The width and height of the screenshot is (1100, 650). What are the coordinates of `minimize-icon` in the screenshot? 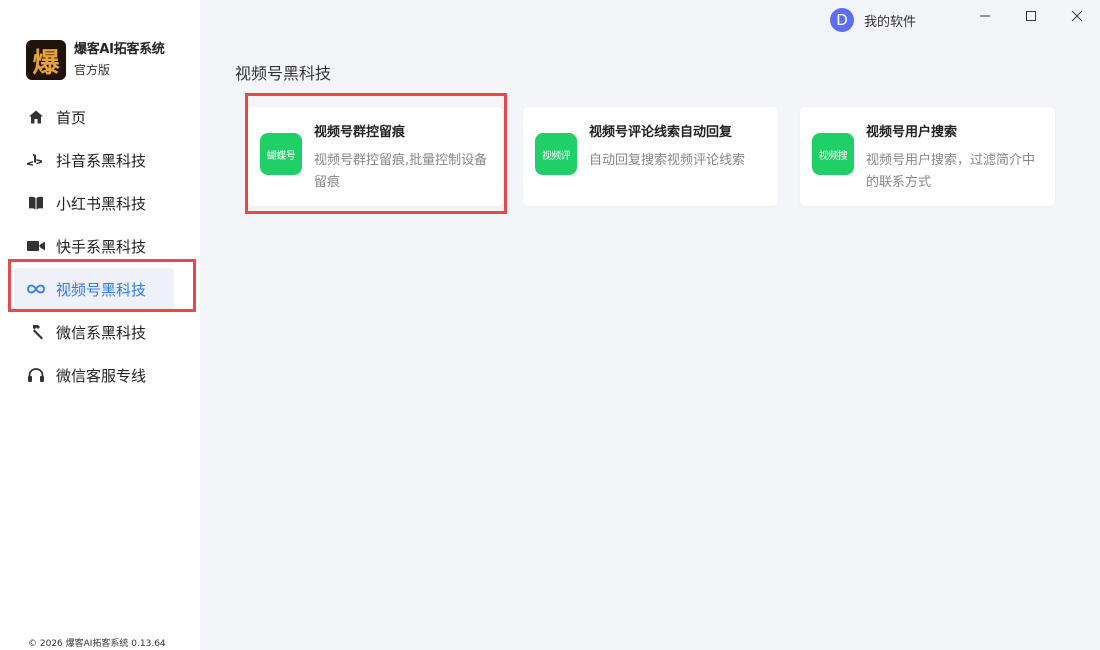 It's located at (985, 16).